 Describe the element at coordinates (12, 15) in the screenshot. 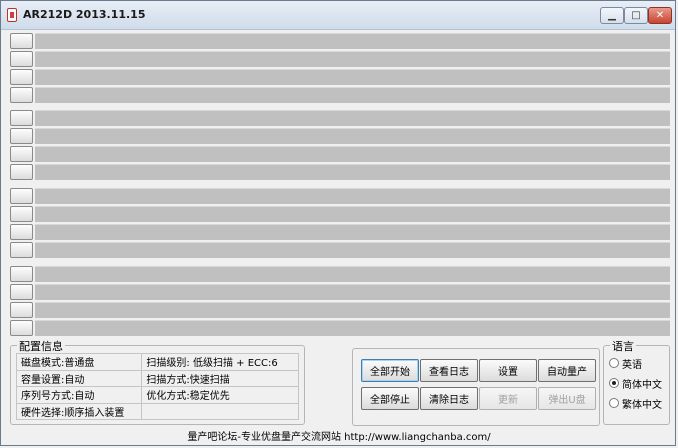

I see `app-icon` at that location.